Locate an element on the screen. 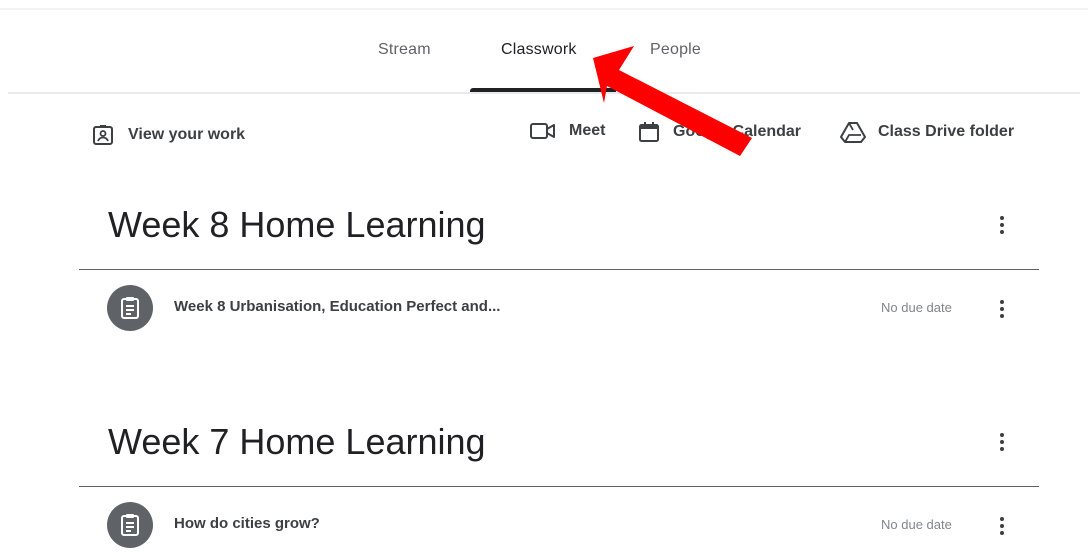 The height and width of the screenshot is (552, 1088). class-drive-folder-button: Class Drive folder is located at coordinates (927, 132).